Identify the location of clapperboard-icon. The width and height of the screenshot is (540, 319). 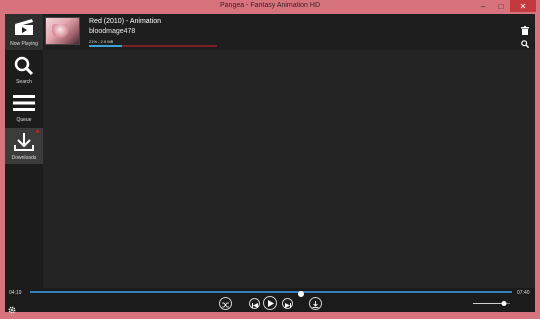
(24, 29).